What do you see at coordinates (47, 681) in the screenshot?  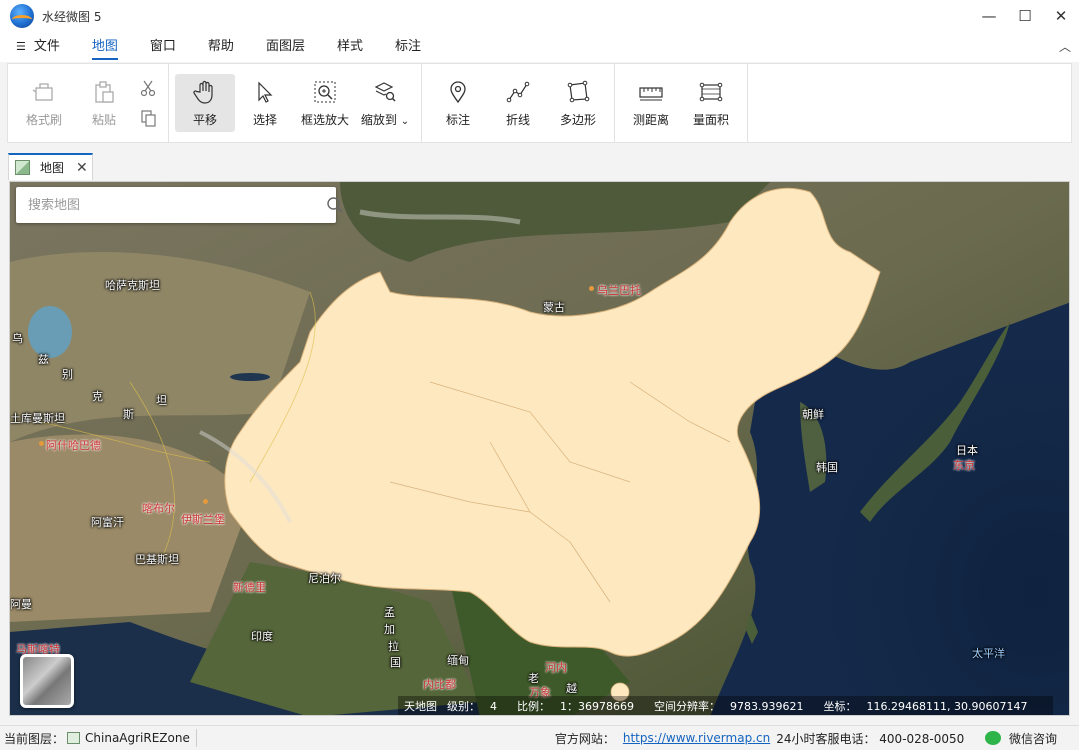 I see `basemap-switcher` at bounding box center [47, 681].